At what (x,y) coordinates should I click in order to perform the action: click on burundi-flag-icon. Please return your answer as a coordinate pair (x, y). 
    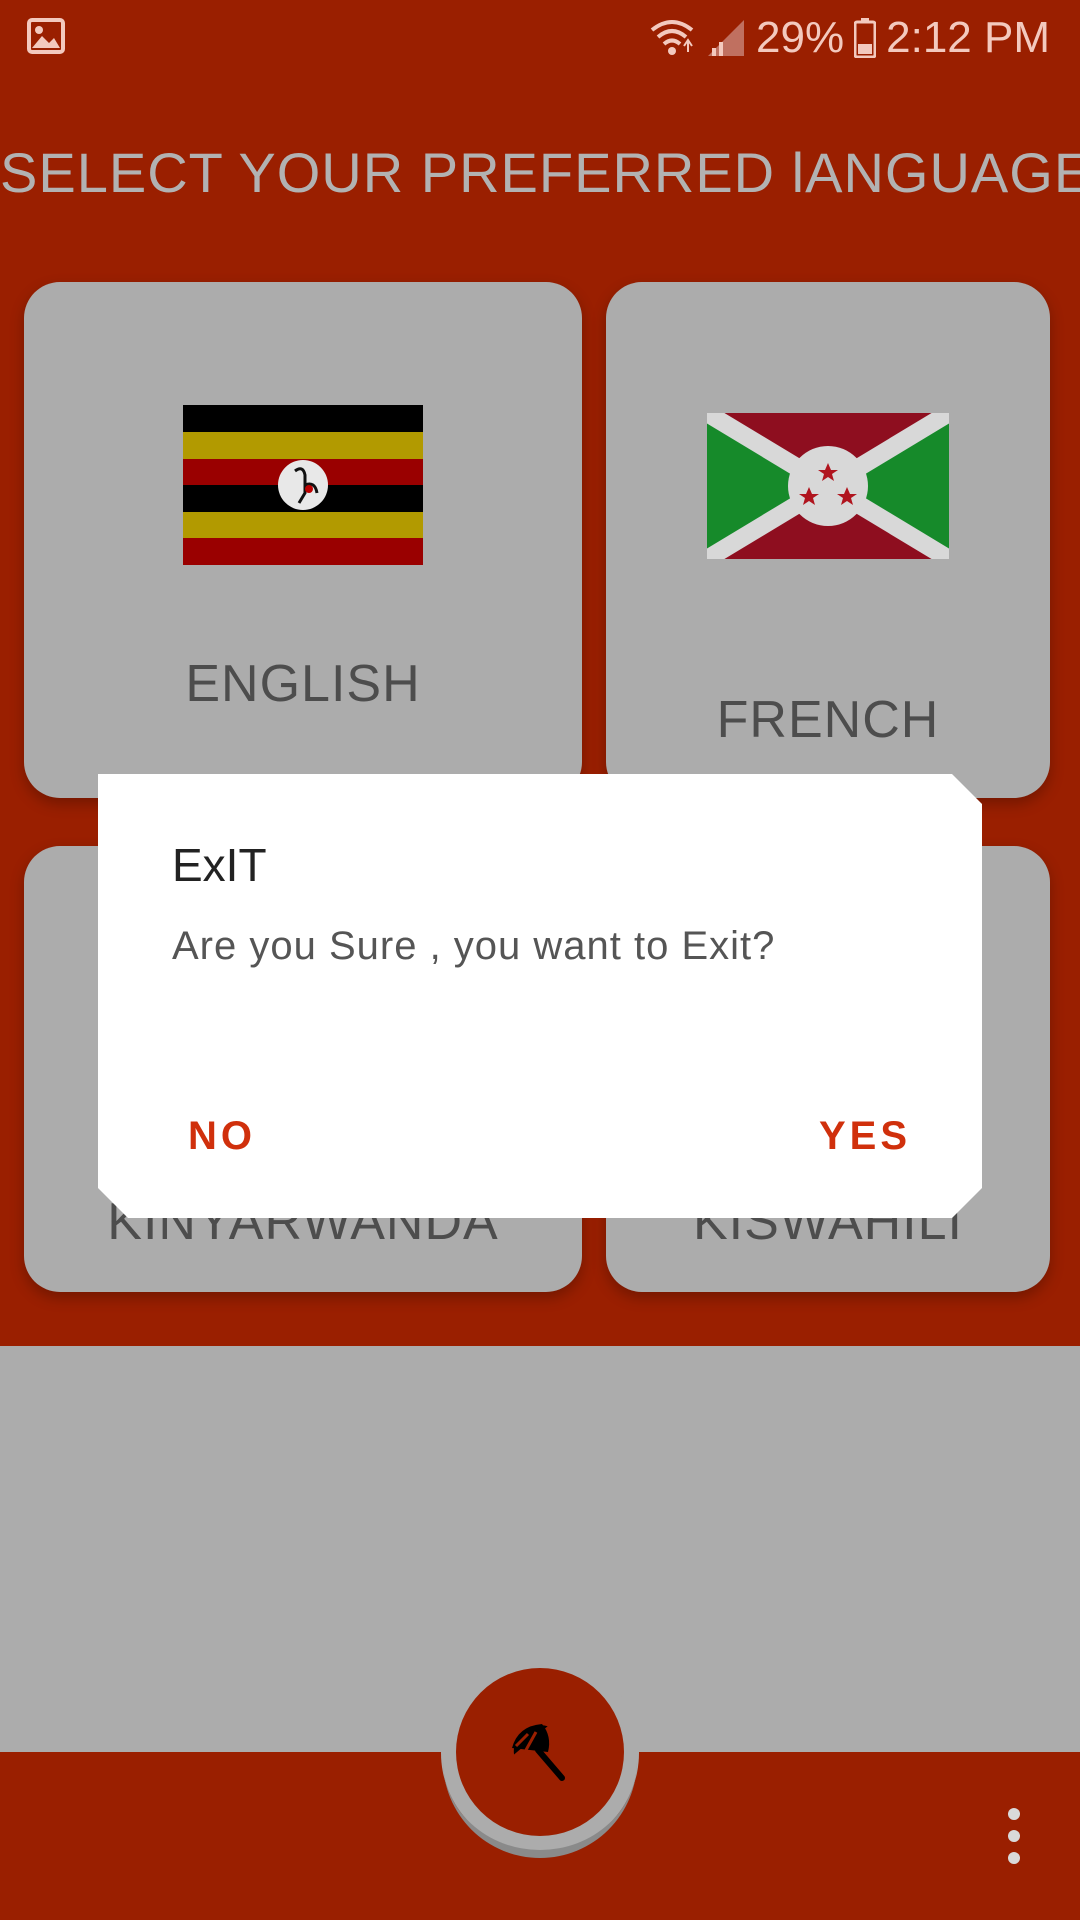
    Looking at the image, I should click on (828, 486).